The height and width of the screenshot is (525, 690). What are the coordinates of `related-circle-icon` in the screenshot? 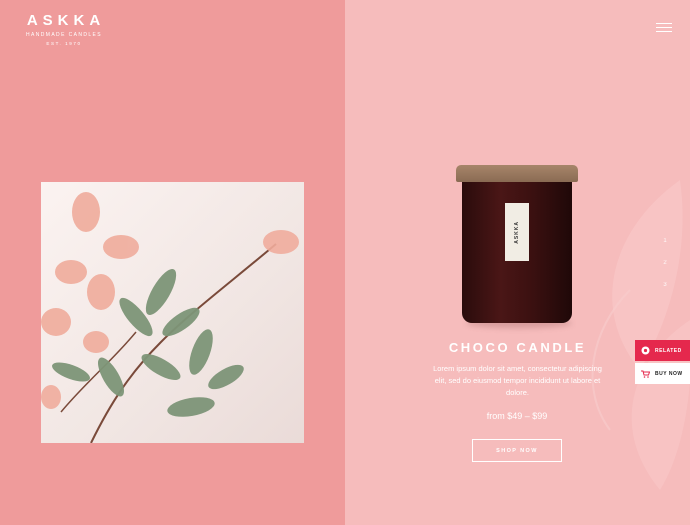 It's located at (645, 350).